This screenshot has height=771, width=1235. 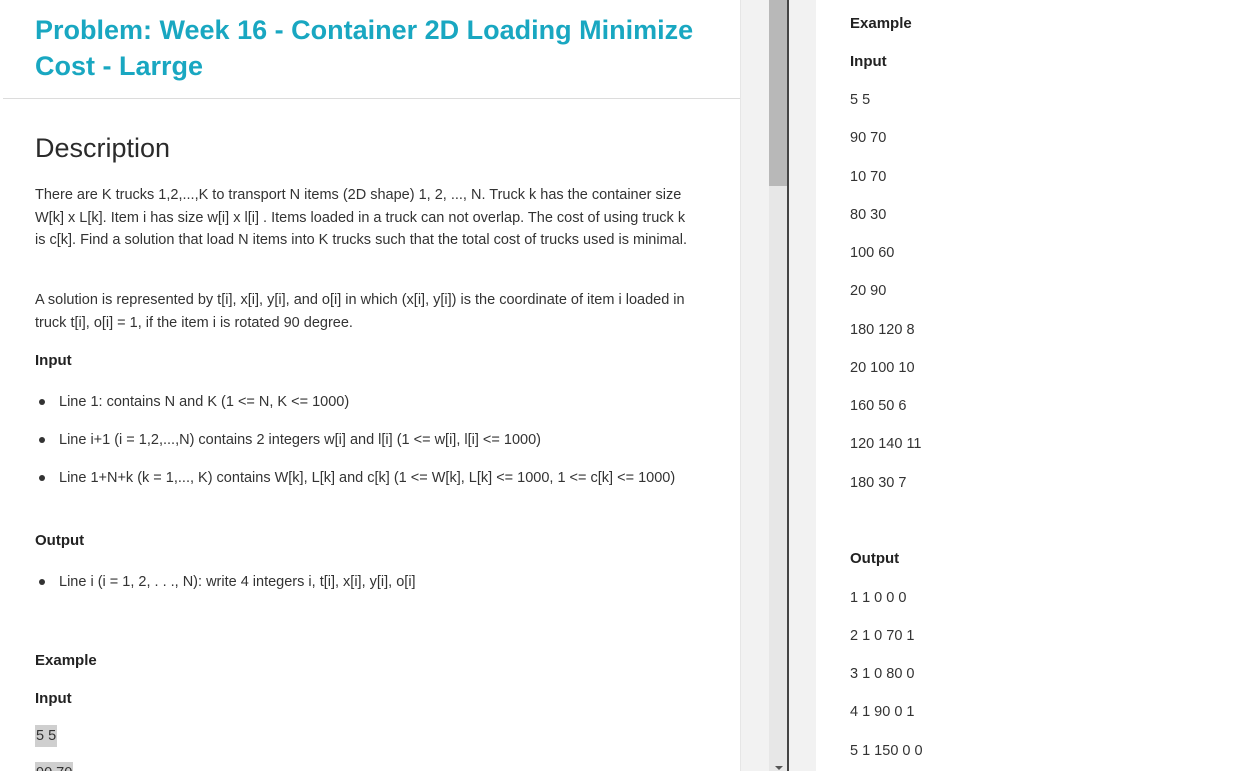 What do you see at coordinates (53, 698) in the screenshot?
I see `example-input-heading: Input` at bounding box center [53, 698].